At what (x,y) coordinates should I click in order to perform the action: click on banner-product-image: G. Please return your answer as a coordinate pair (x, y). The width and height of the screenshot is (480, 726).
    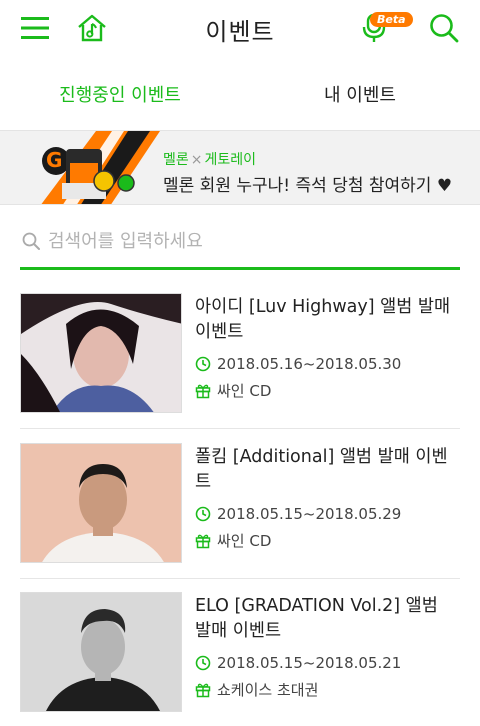
    Looking at the image, I should click on (100, 167).